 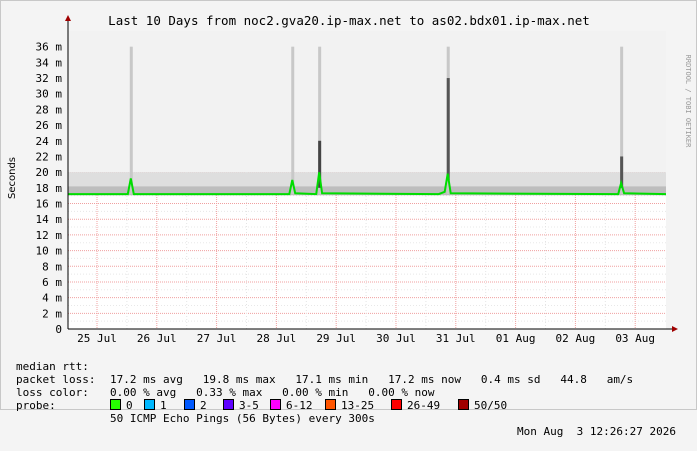 What do you see at coordinates (49, 172) in the screenshot?
I see `y-tick-label: 20 m` at bounding box center [49, 172].